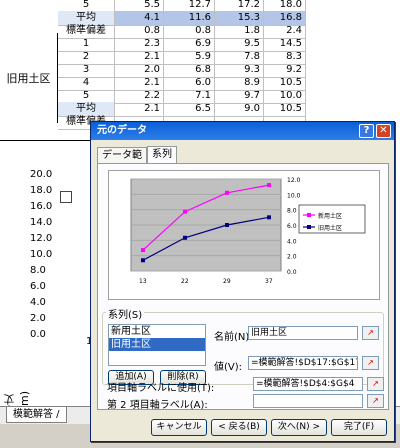 The image size is (400, 448). I want to click on legend-label: 新用土区, so click(330, 216).